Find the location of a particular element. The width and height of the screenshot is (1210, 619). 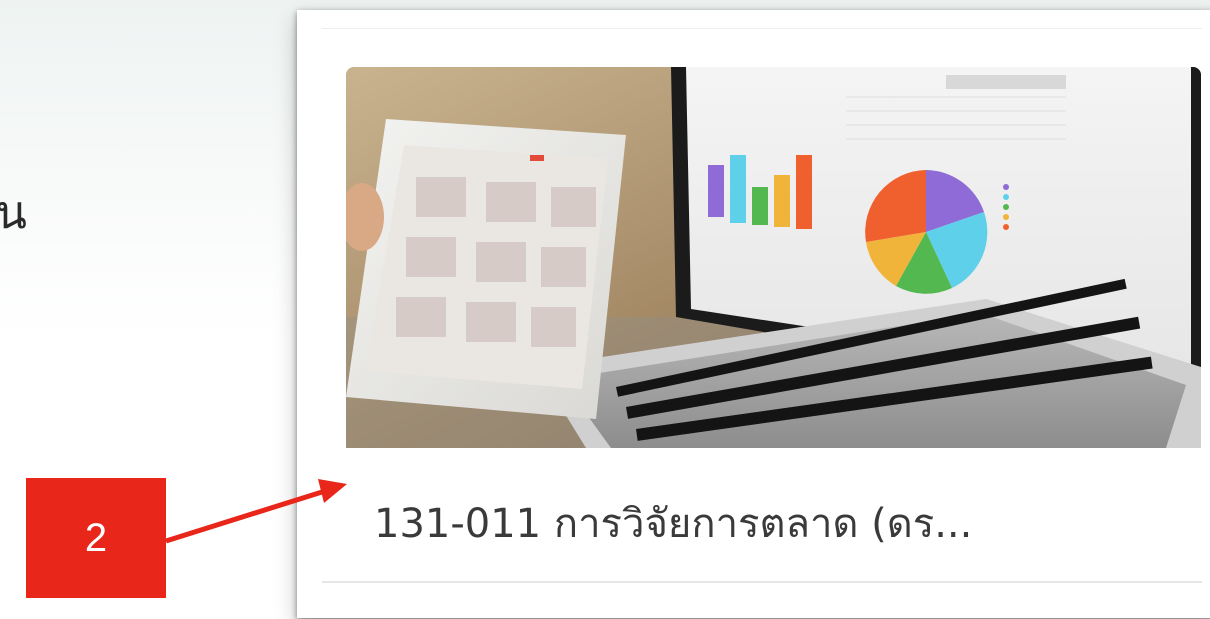

step-badge: 2 is located at coordinates (96, 538).